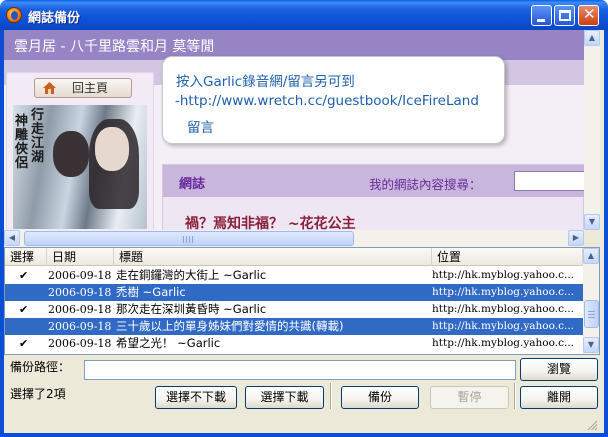  I want to click on column-date: 日期, so click(80, 257).